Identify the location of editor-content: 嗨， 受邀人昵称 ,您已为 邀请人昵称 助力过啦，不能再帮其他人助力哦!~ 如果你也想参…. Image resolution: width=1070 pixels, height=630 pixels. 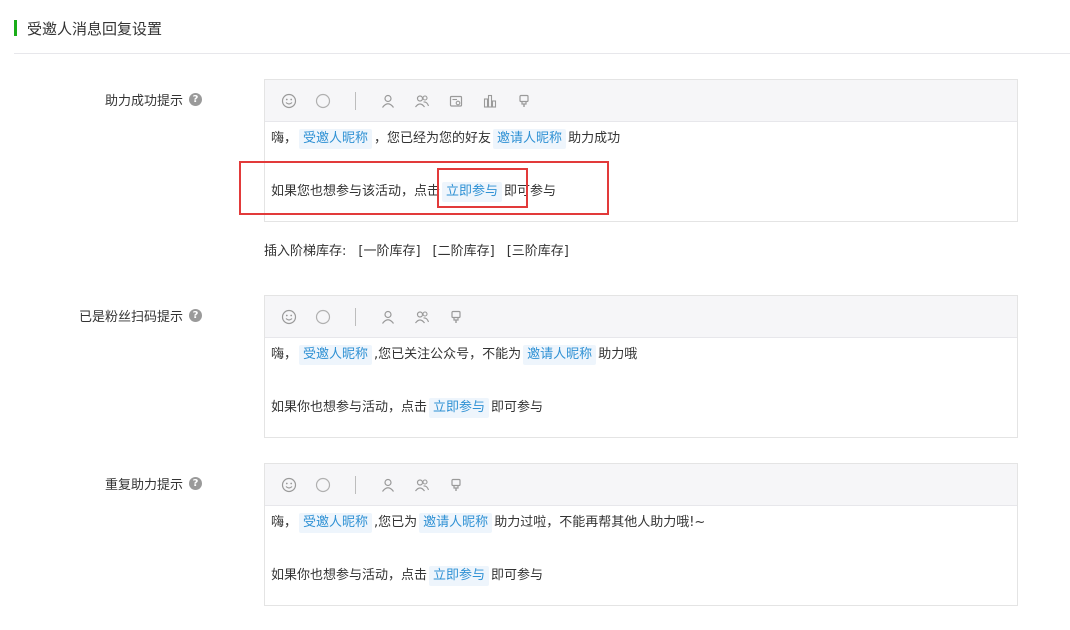
(641, 549).